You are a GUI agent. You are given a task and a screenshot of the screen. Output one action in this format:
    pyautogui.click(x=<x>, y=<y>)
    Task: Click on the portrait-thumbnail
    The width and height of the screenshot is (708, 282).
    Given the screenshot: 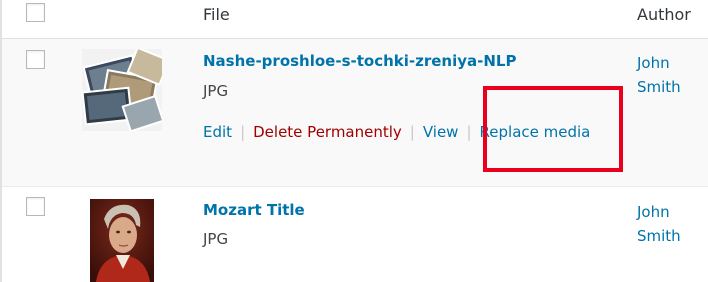 What is the action you would take?
    pyautogui.click(x=122, y=240)
    